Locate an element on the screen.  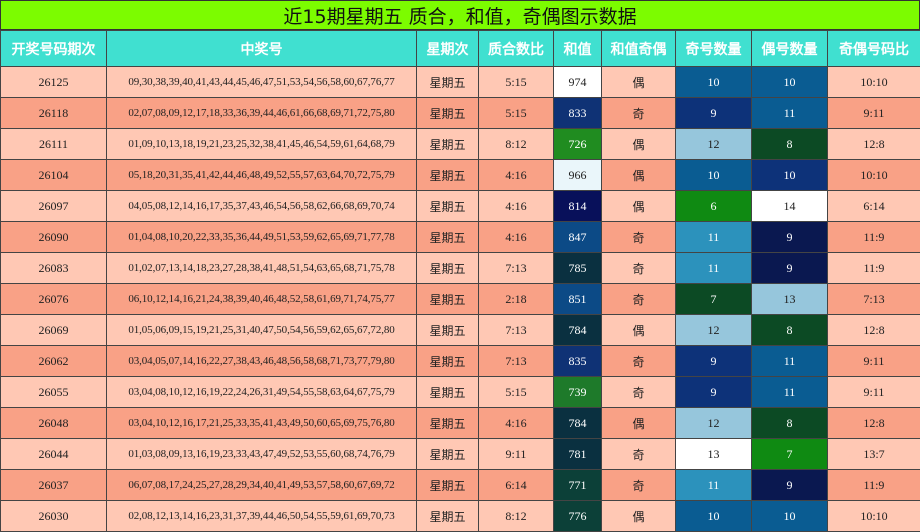
header-odd-count: 奇号数量 is located at coordinates (713, 48).